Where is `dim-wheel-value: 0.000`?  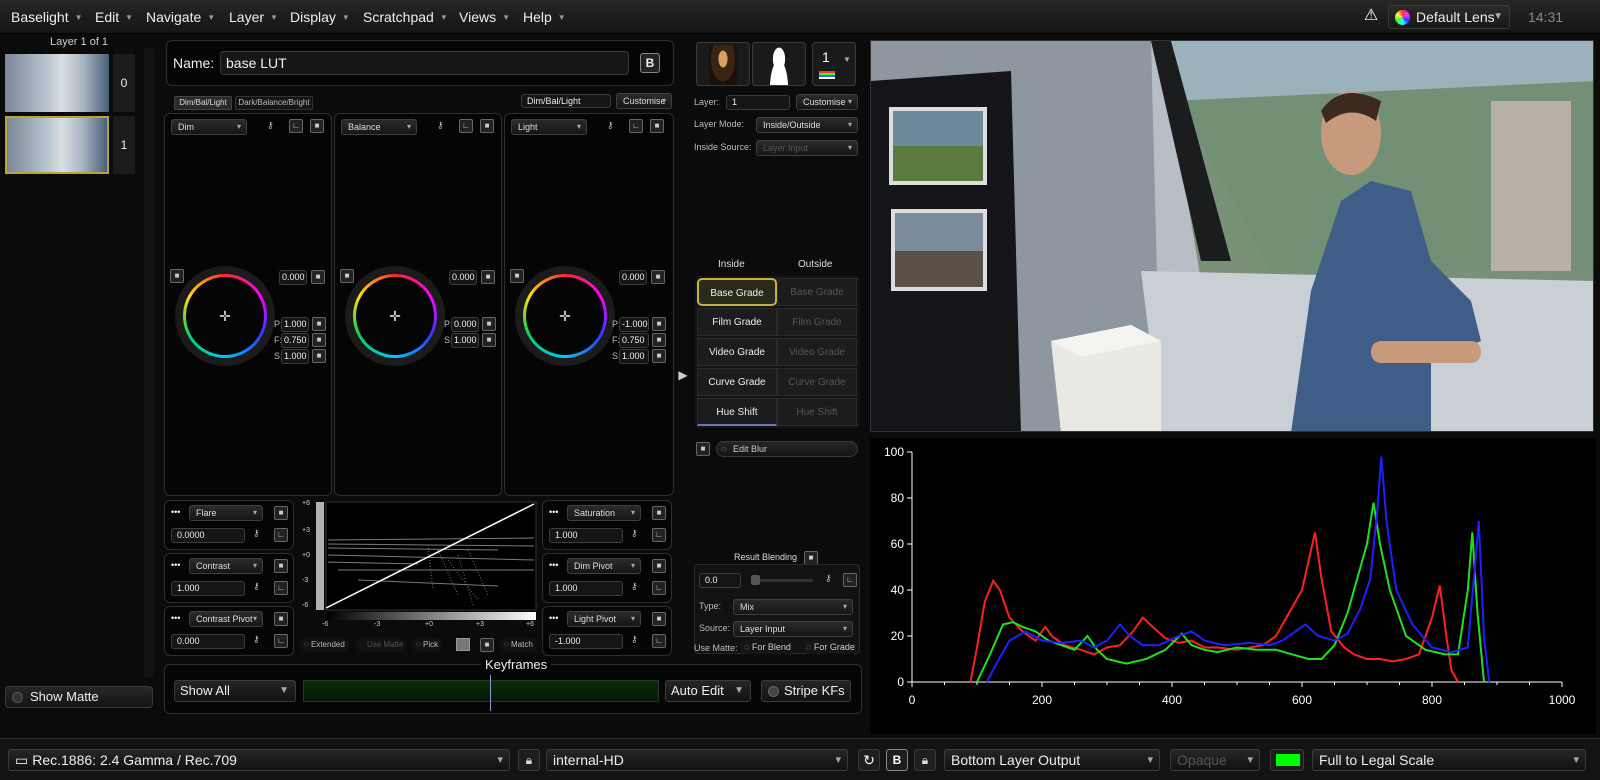
dim-wheel-value: 0.000 is located at coordinates (293, 277).